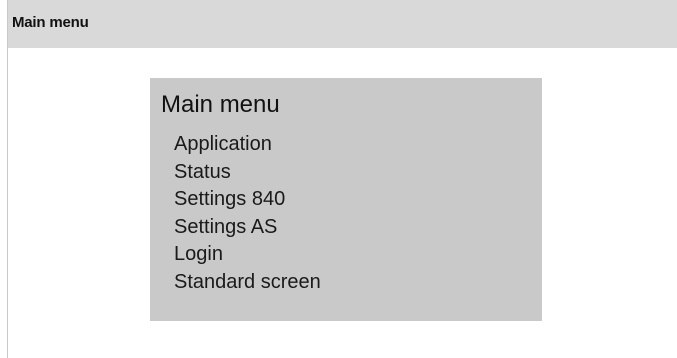 The width and height of the screenshot is (677, 358). I want to click on window-title: Main menu, so click(50, 22).